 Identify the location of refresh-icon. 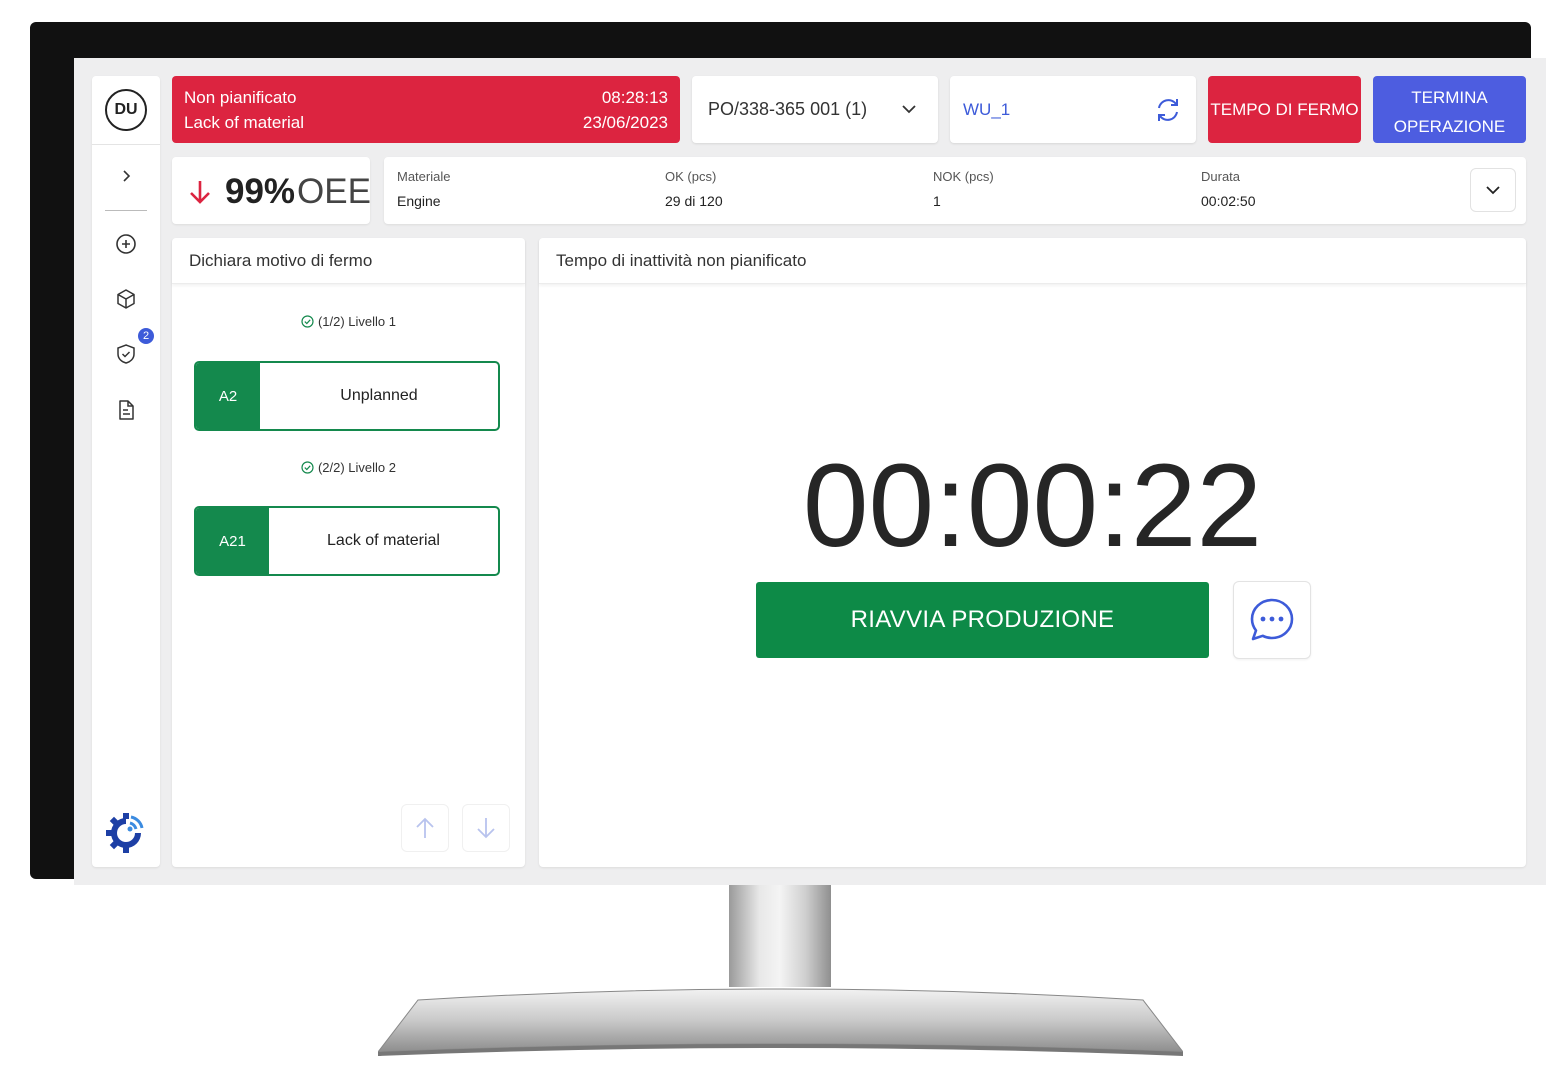
(1168, 112).